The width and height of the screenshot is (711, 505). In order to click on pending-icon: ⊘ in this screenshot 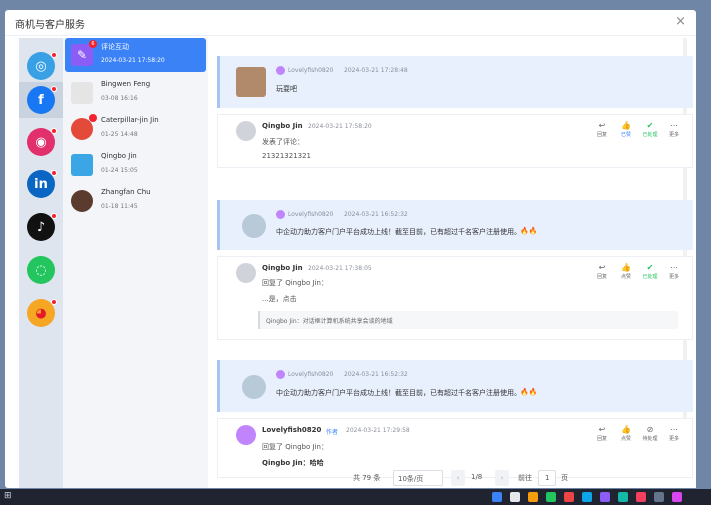, I will do `click(650, 429)`.